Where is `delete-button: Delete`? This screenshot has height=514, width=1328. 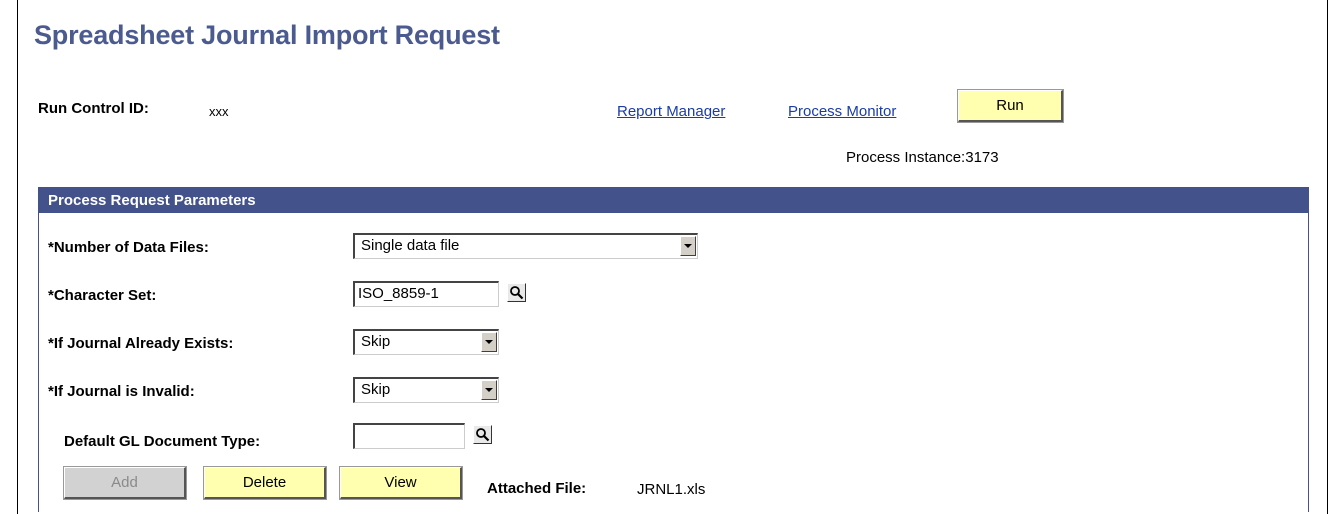
delete-button: Delete is located at coordinates (265, 483).